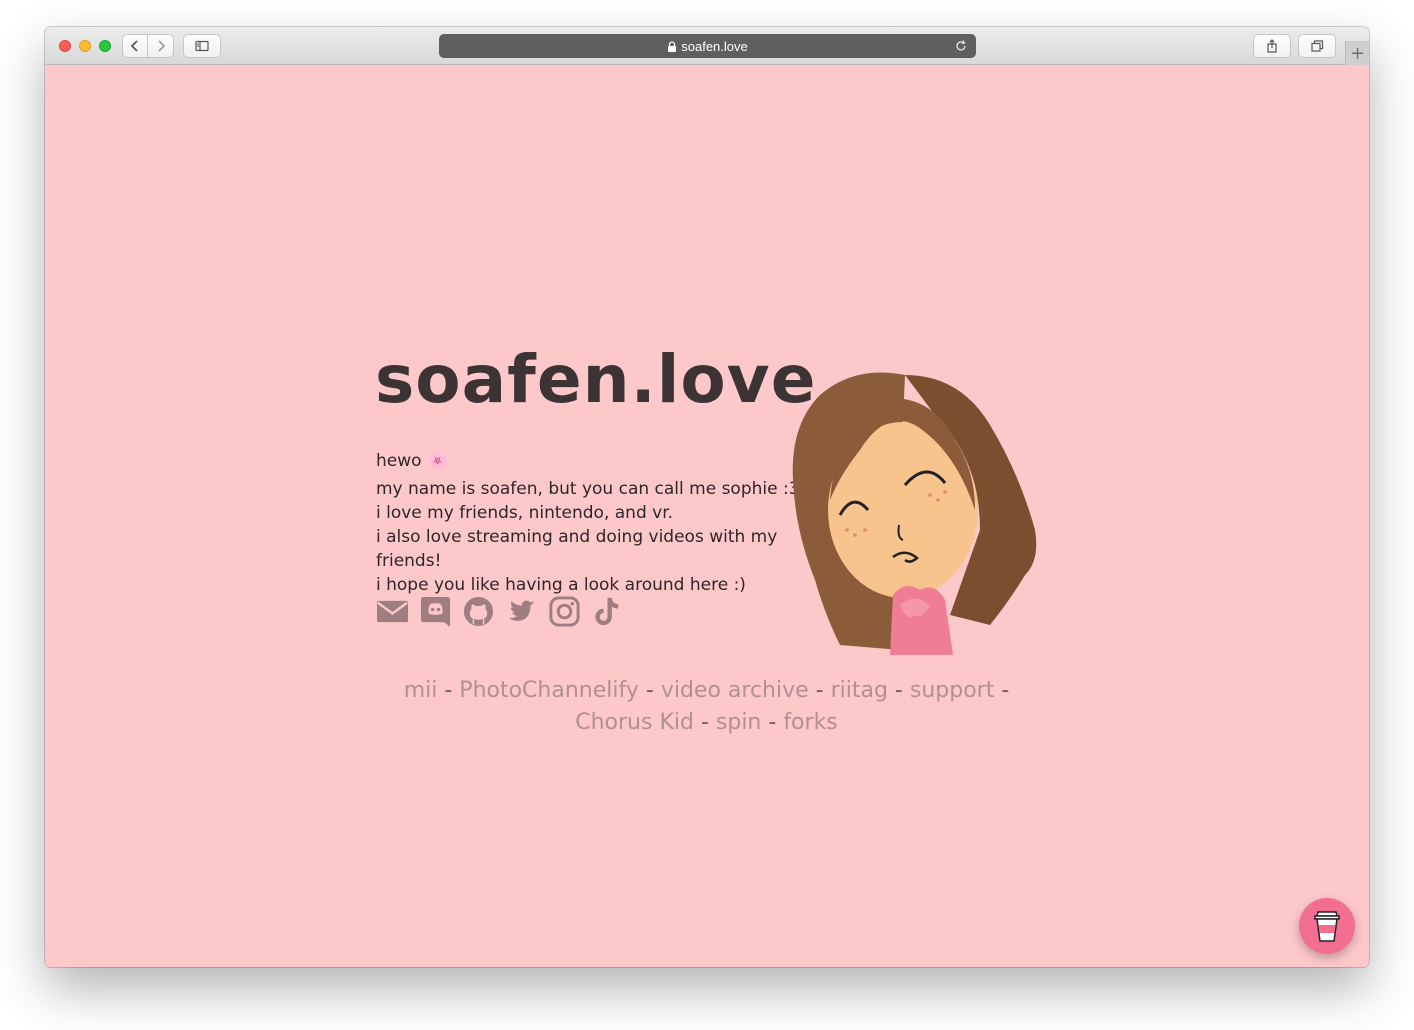 The width and height of the screenshot is (1414, 1030). I want to click on tabs-overview-button, so click(1317, 46).